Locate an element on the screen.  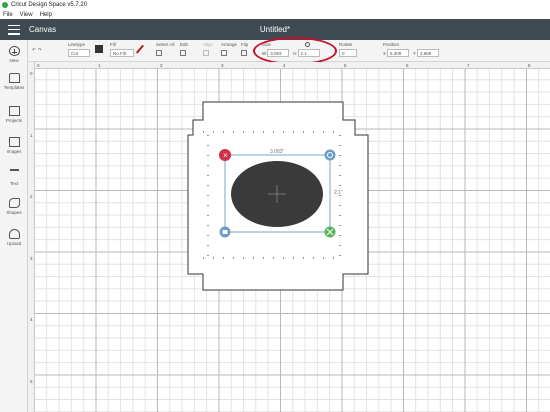
width-dimension-label: 3.083" is located at coordinates (277, 152).